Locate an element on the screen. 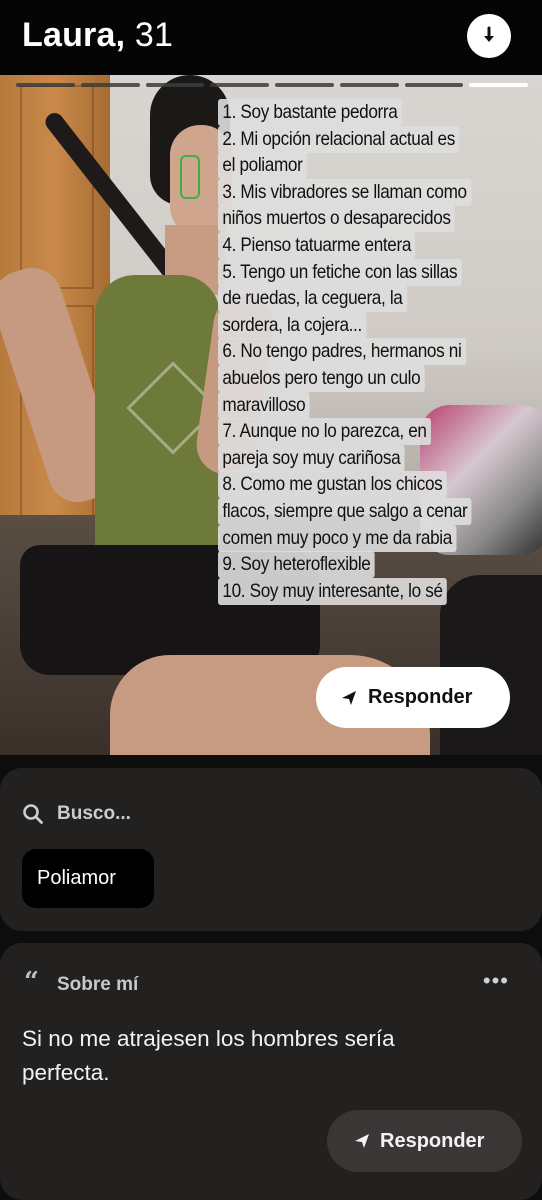 The height and width of the screenshot is (1200, 542). photo-text-line: de ruedas, la ceguera, la is located at coordinates (312, 299).